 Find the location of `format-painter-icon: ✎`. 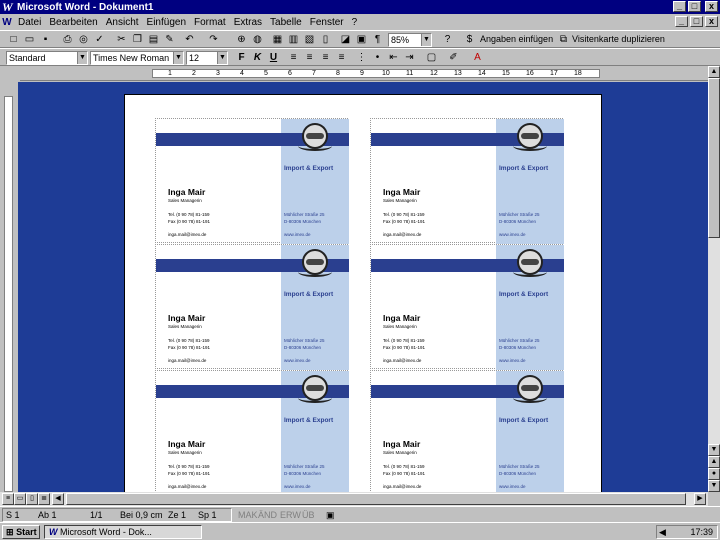

format-painter-icon: ✎ is located at coordinates (169, 40).